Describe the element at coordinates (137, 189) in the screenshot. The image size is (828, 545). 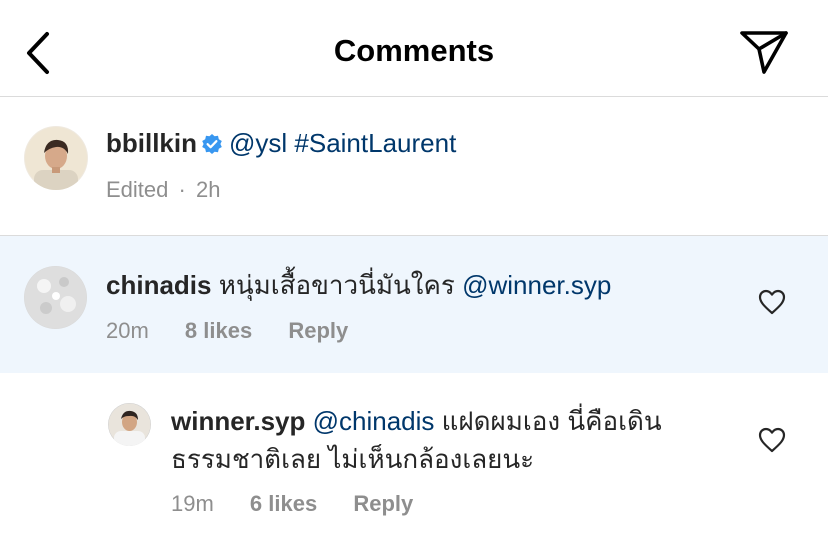
I see `edited-label: Edited` at that location.